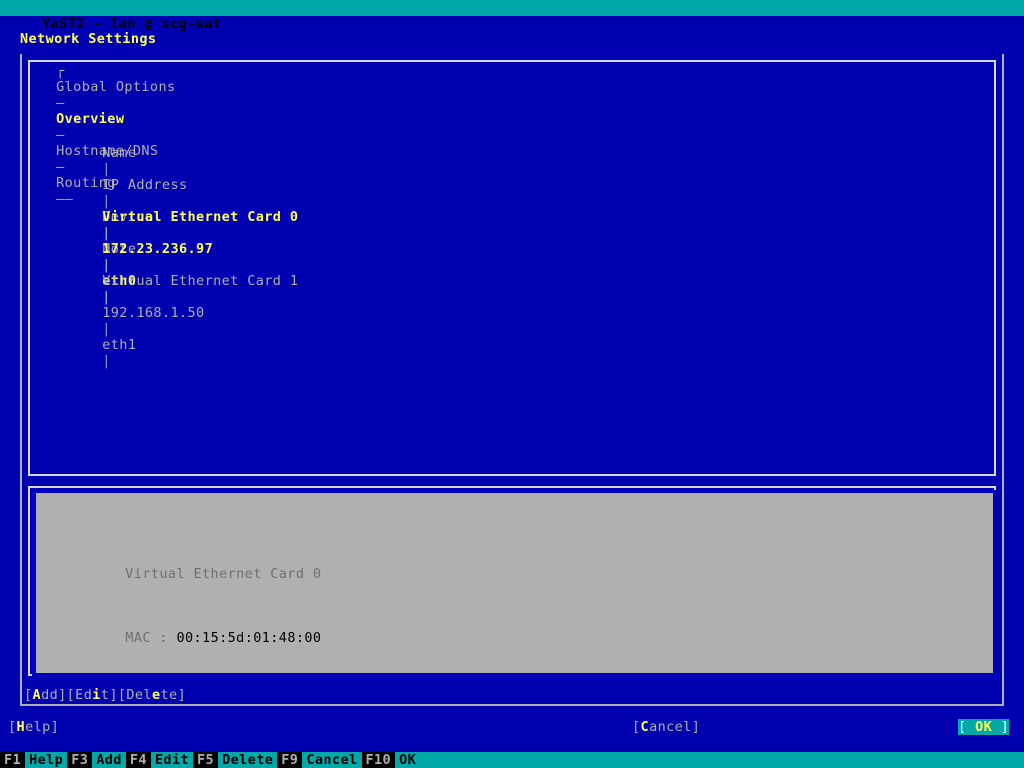  I want to click on fn-key-f1: F1, so click(13, 760).